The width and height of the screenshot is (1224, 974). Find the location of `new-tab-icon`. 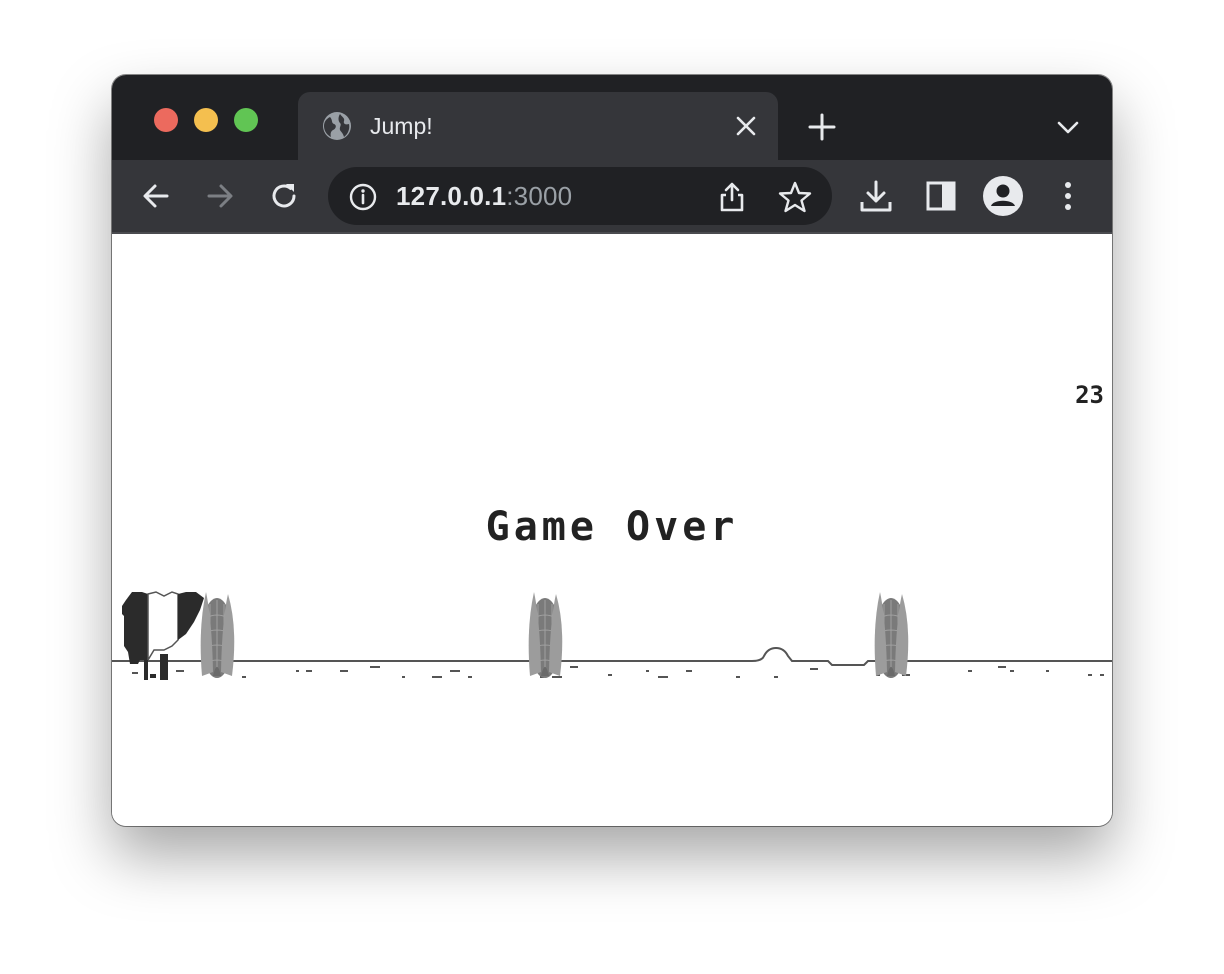

new-tab-icon is located at coordinates (822, 127).